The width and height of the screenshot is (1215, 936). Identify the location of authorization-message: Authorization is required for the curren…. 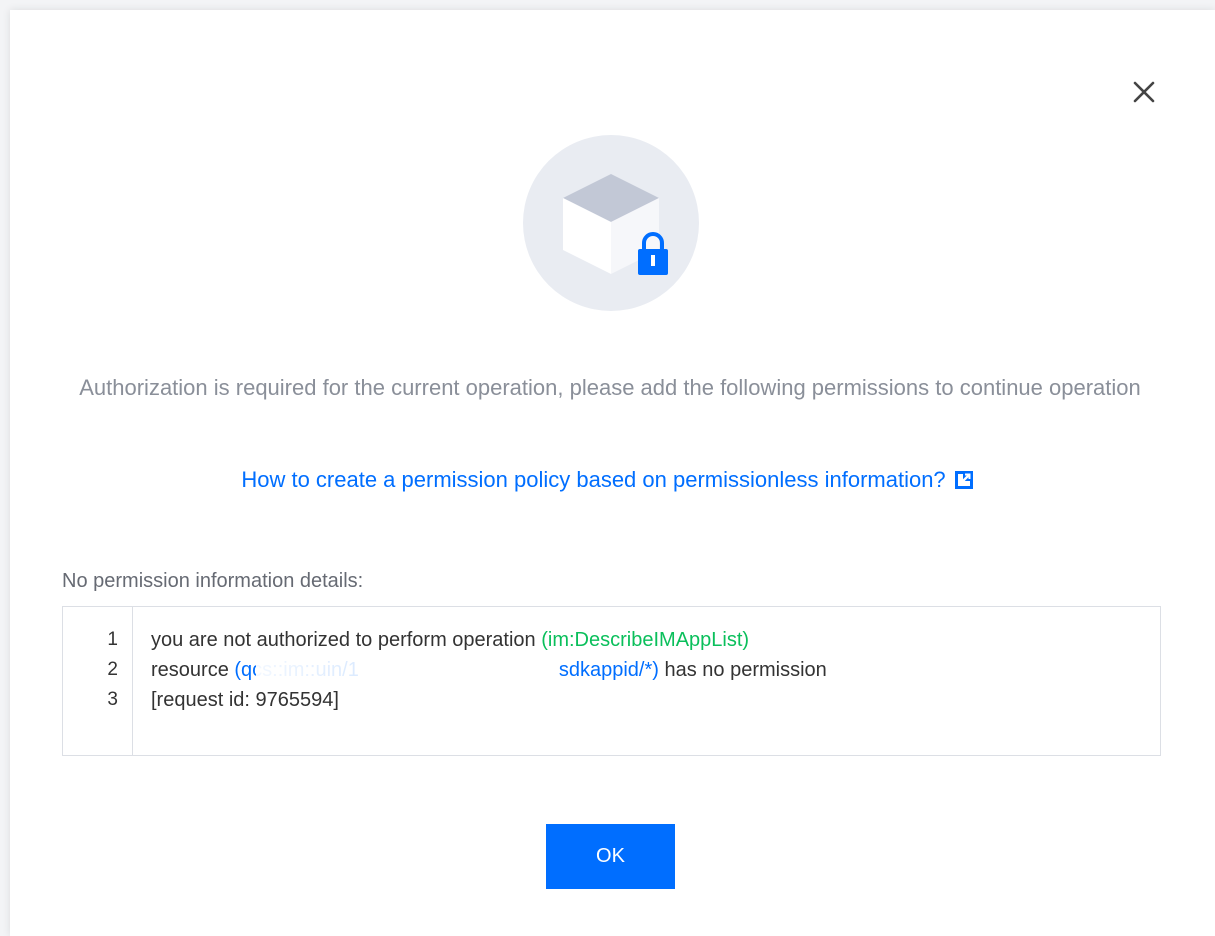
(610, 387).